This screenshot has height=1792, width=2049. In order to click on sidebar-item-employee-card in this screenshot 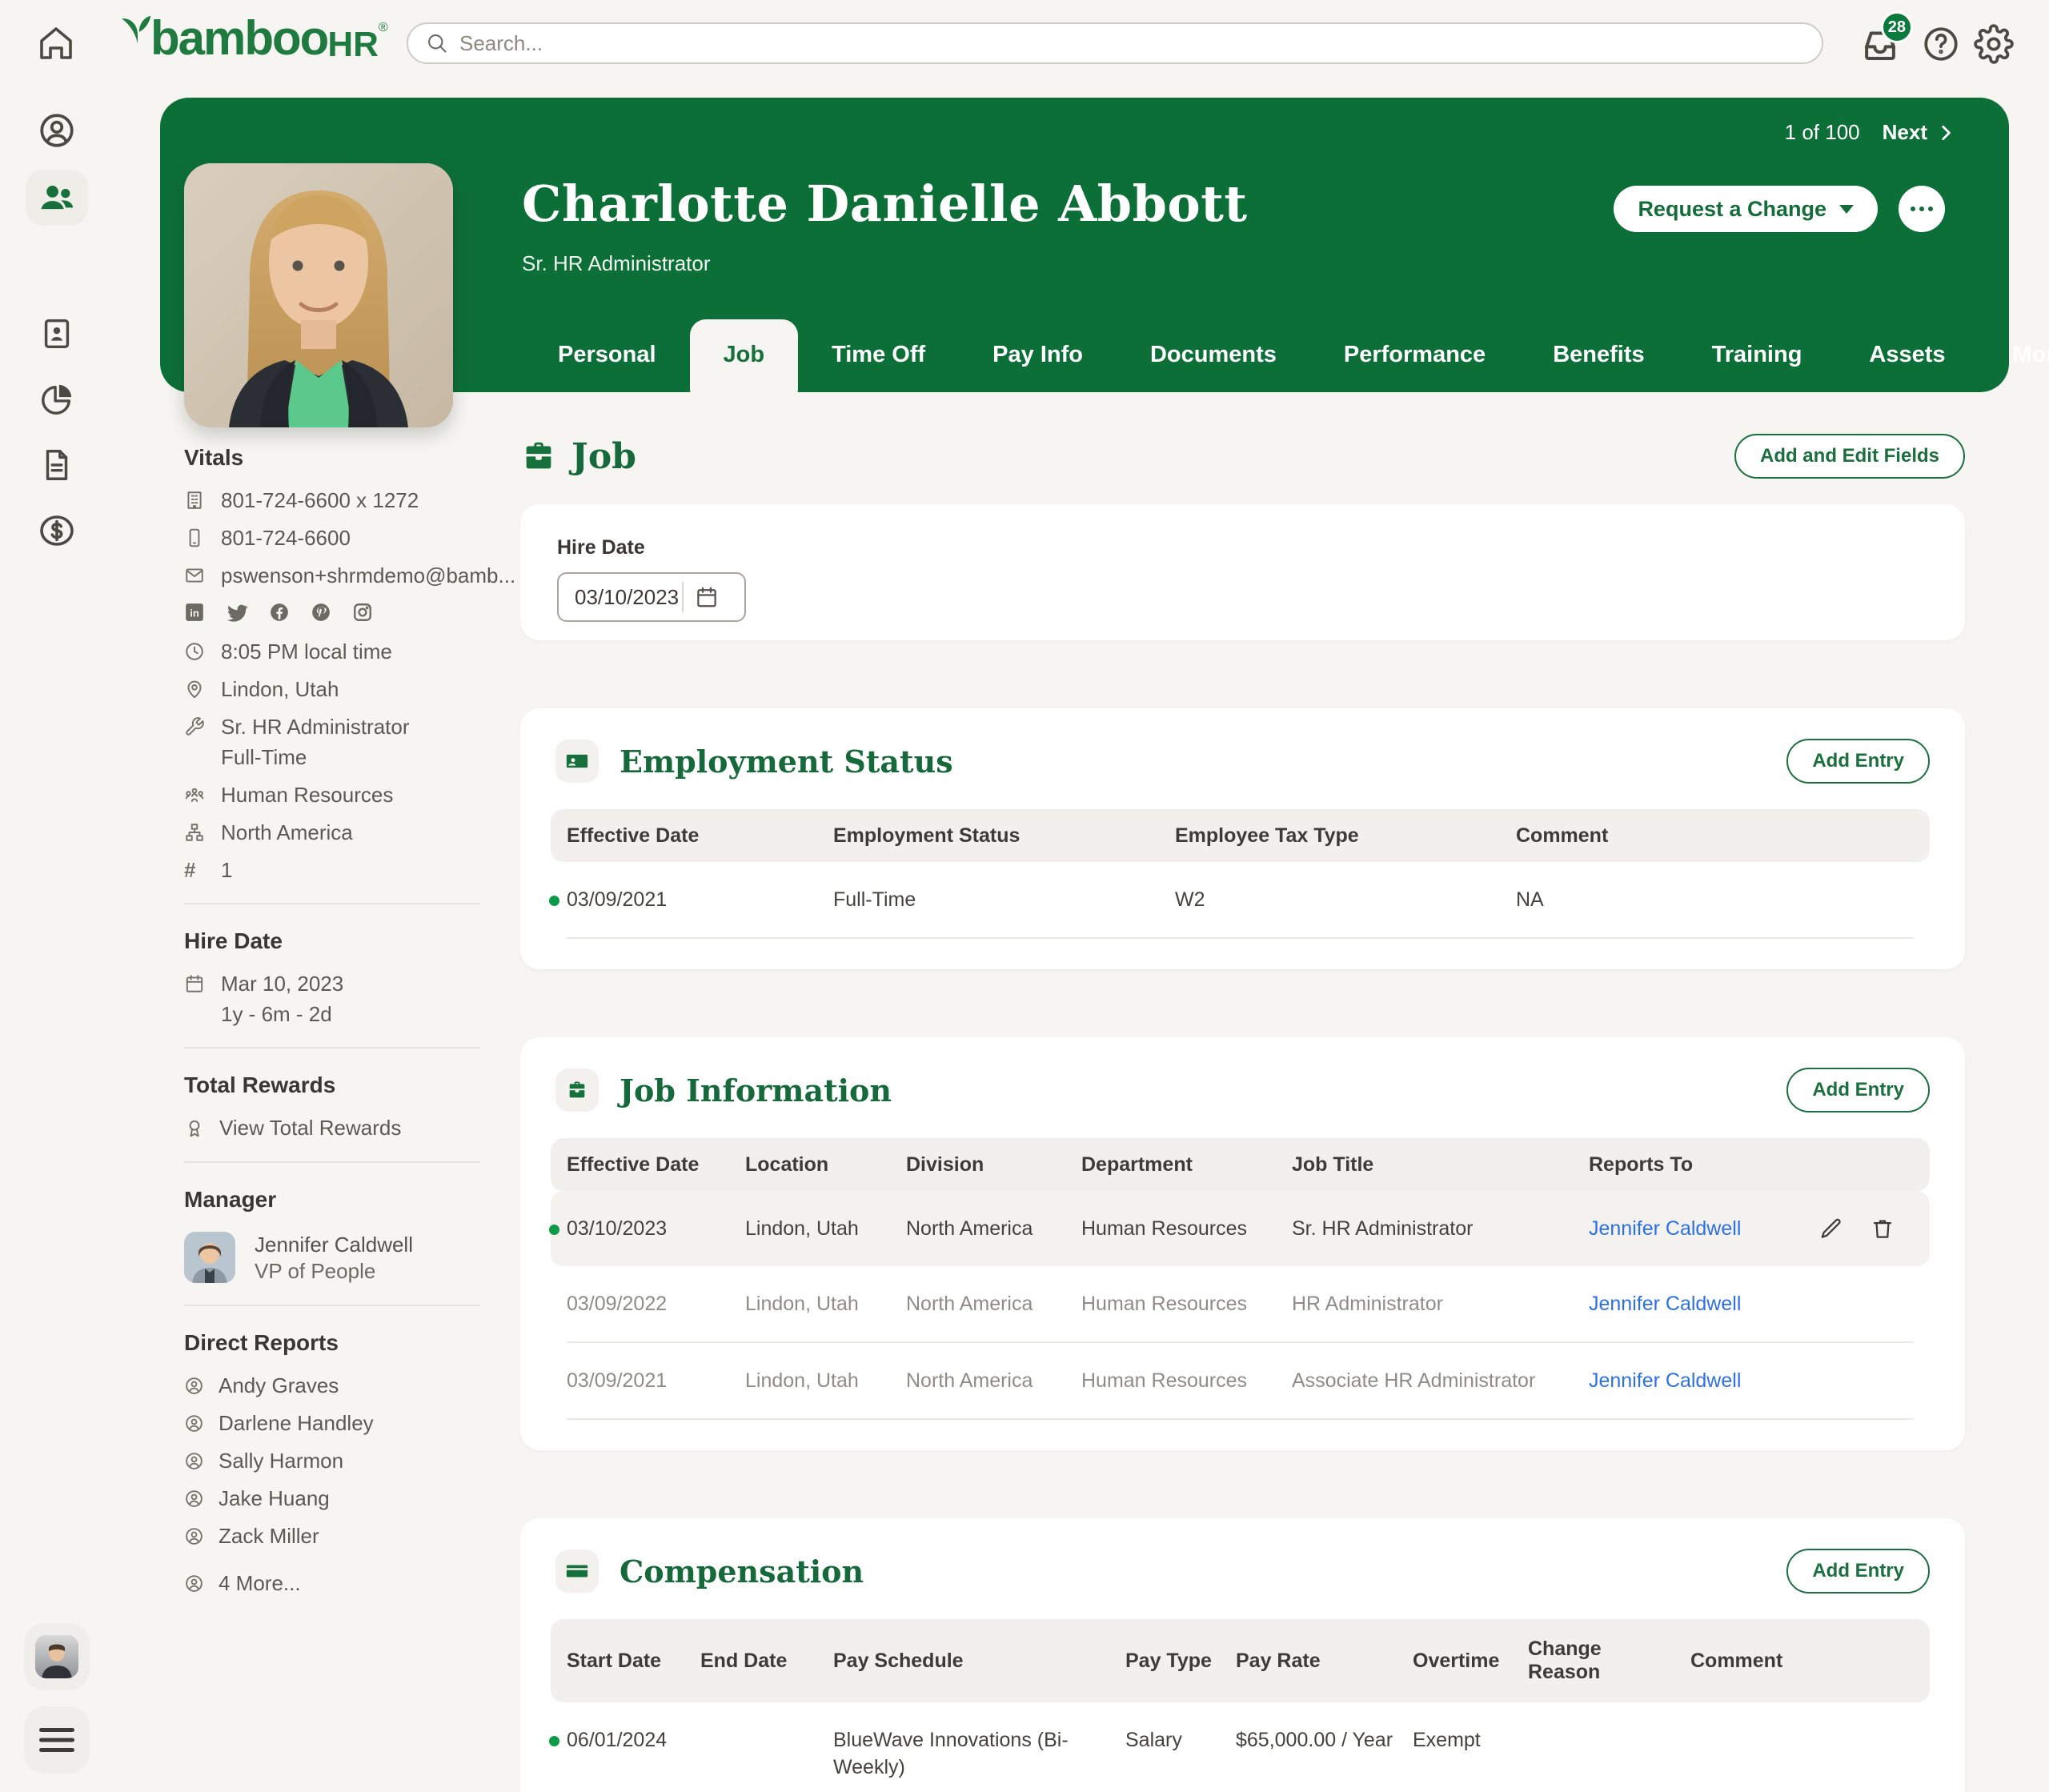, I will do `click(57, 334)`.